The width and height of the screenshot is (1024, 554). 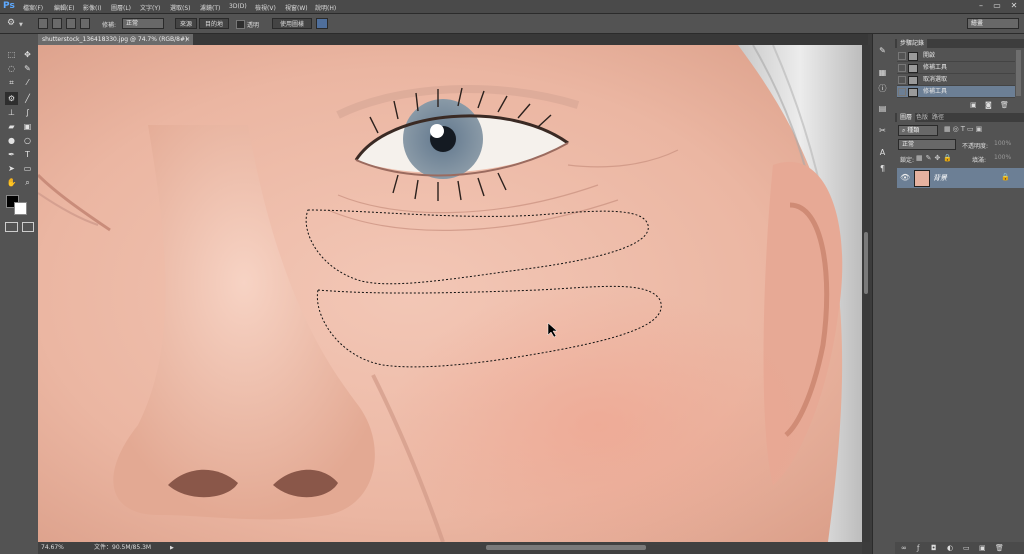 I want to click on paragraph-icon: ¶, so click(x=882, y=169).